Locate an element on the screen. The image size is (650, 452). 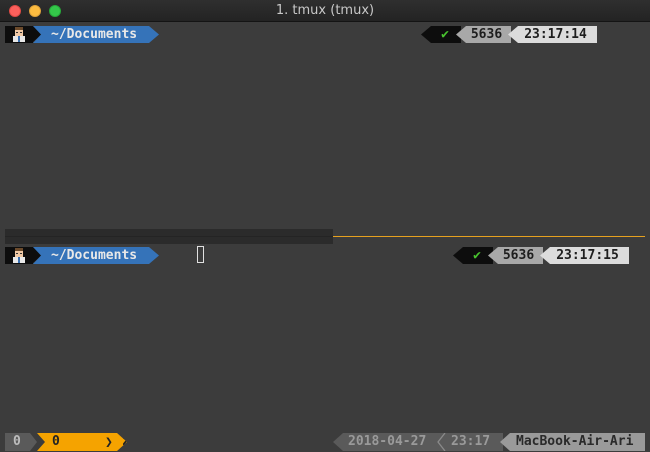
status-separator is located at coordinates (441, 442).